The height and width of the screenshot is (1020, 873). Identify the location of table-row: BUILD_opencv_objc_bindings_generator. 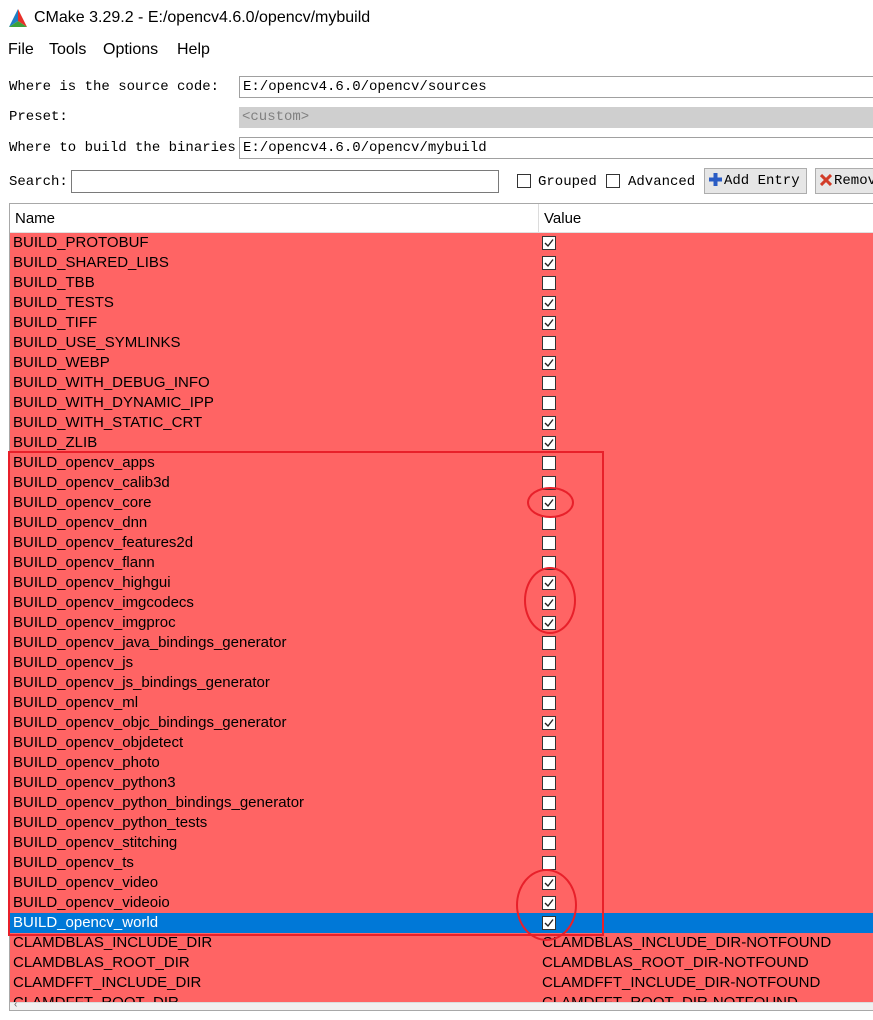
(441, 723).